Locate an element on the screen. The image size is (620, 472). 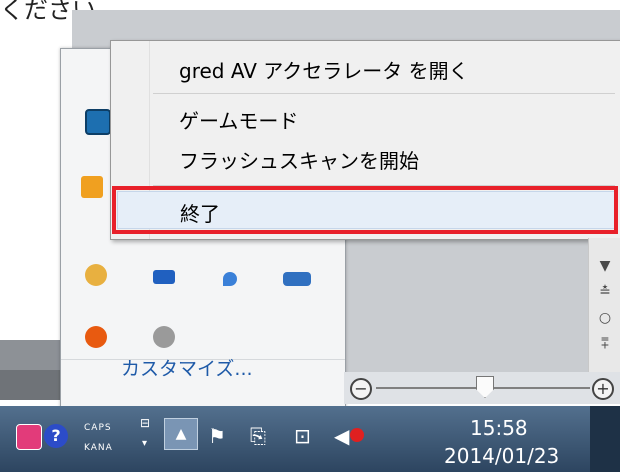
zoom-slider-bar: − + is located at coordinates (482, 388).